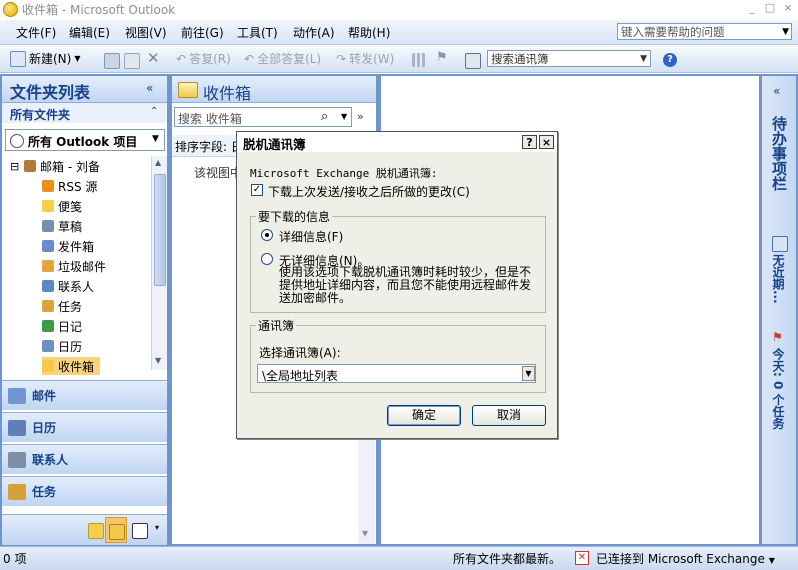 The image size is (798, 570). Describe the element at coordinates (62, 326) in the screenshot. I see `folder-tree-item: 日记` at that location.